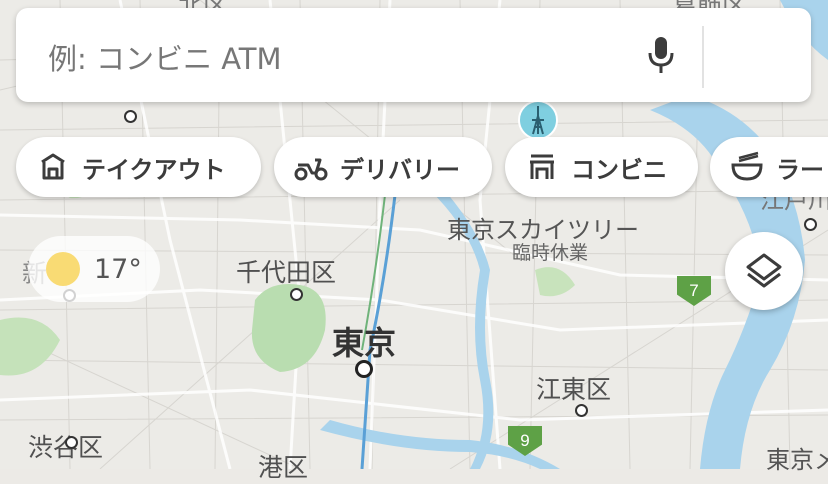 This screenshot has width=828, height=484. Describe the element at coordinates (574, 389) in the screenshot. I see `map-label-koto: 江東区` at that location.